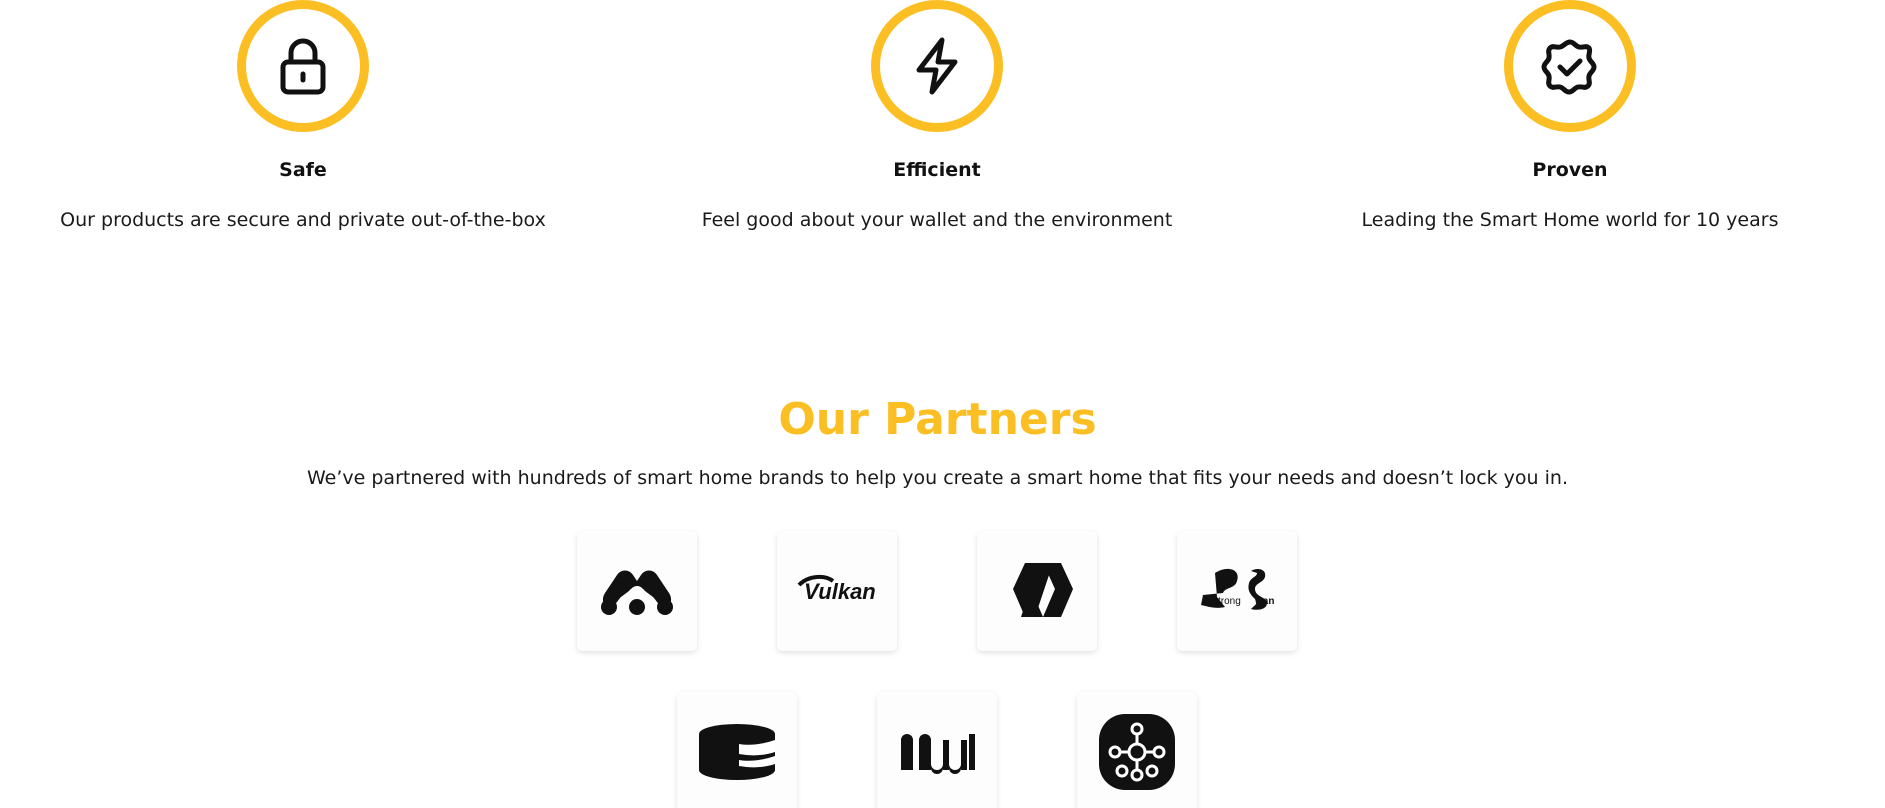 Image resolution: width=1885 pixels, height=808 pixels. Describe the element at coordinates (938, 754) in the screenshot. I see `muni-logo-icon` at that location.